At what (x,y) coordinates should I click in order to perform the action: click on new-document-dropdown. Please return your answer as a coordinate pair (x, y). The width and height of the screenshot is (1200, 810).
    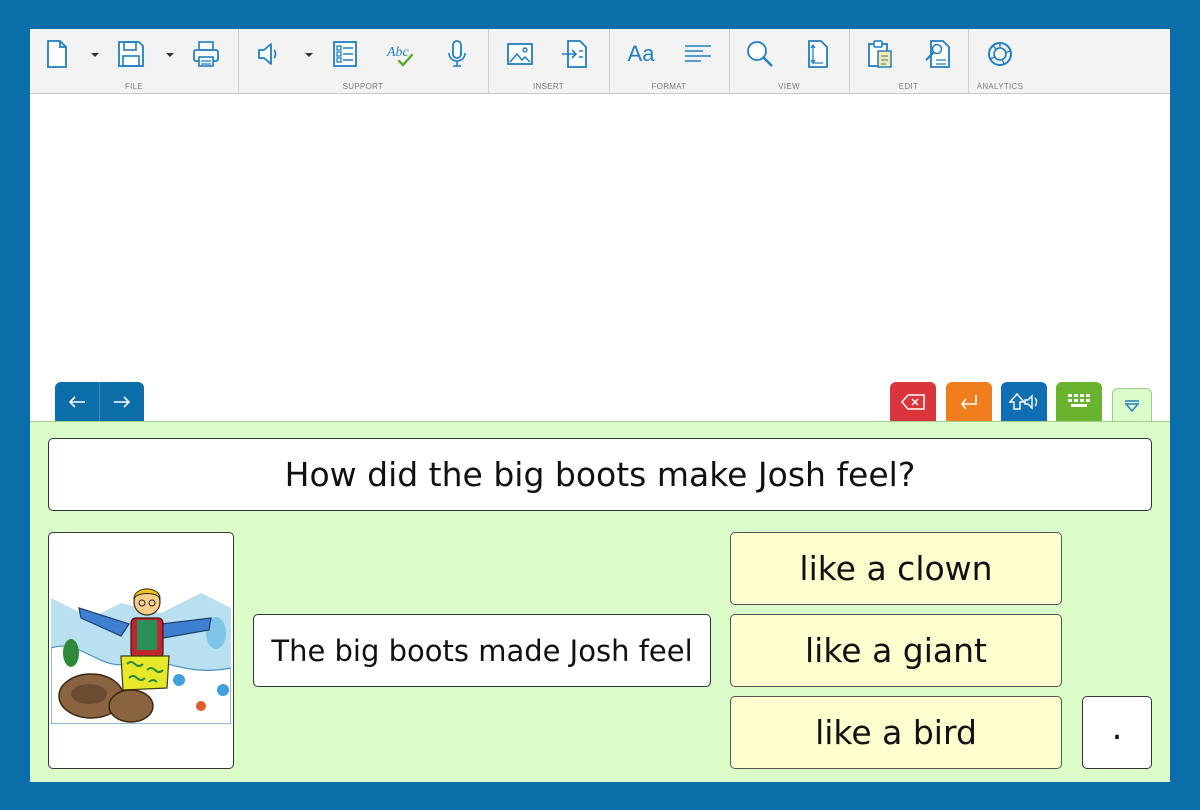
    Looking at the image, I should click on (95, 55).